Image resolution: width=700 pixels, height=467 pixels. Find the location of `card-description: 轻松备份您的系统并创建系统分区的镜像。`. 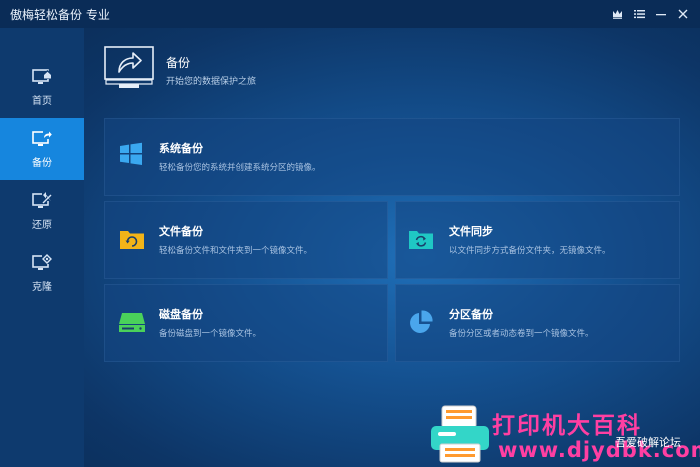

card-description: 轻松备份您的系统并创建系统分区的镜像。 is located at coordinates (240, 168).